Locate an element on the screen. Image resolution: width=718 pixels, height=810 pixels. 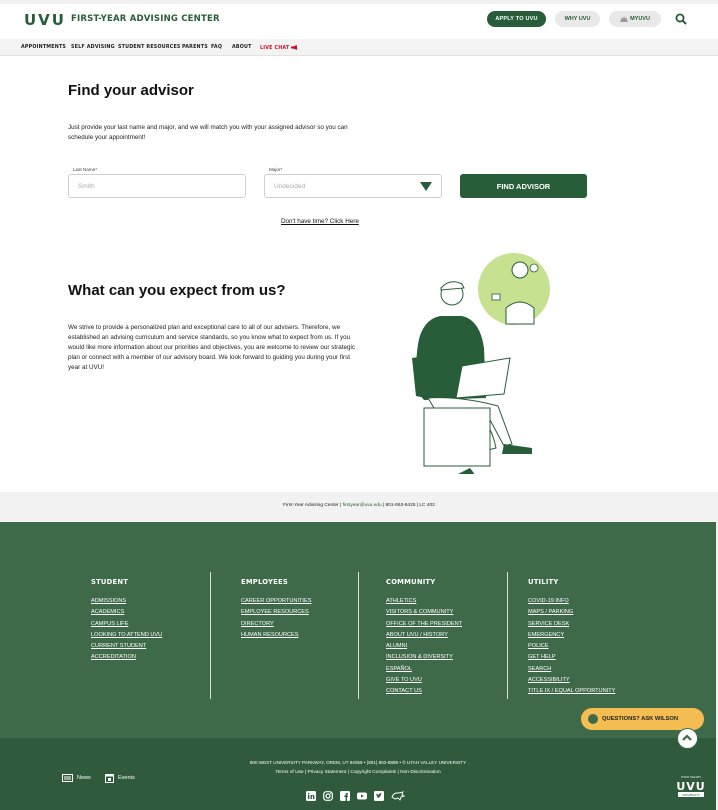
footer-link: CURRENT STUDENT is located at coordinates (126, 646).